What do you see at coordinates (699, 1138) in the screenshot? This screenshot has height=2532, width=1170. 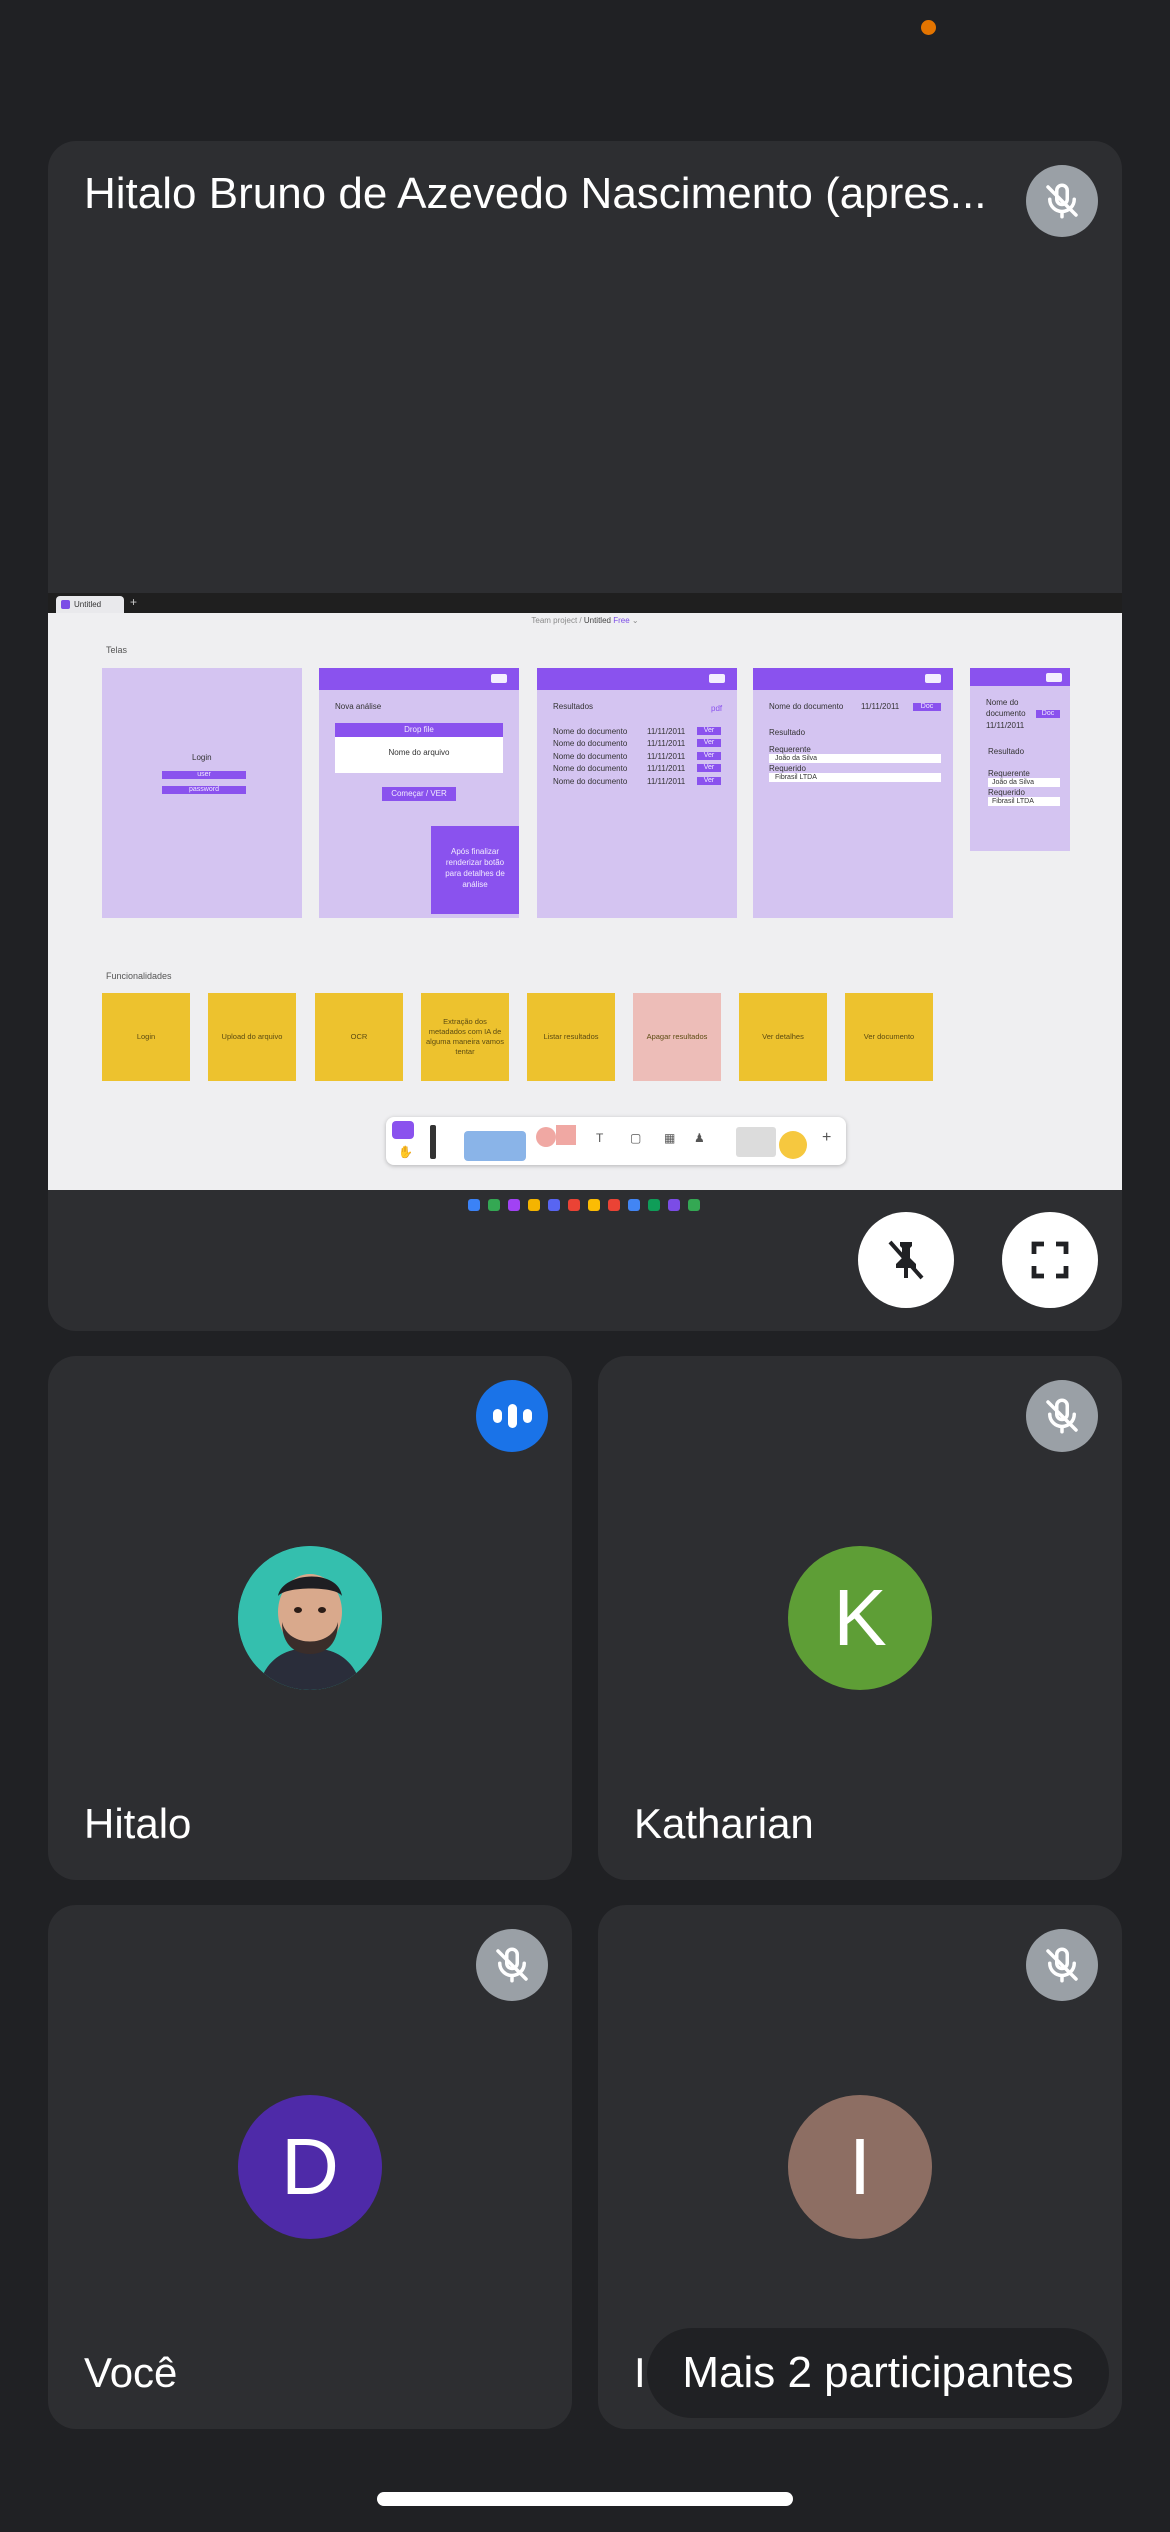 I see `stamp-tool-icon: ♟` at bounding box center [699, 1138].